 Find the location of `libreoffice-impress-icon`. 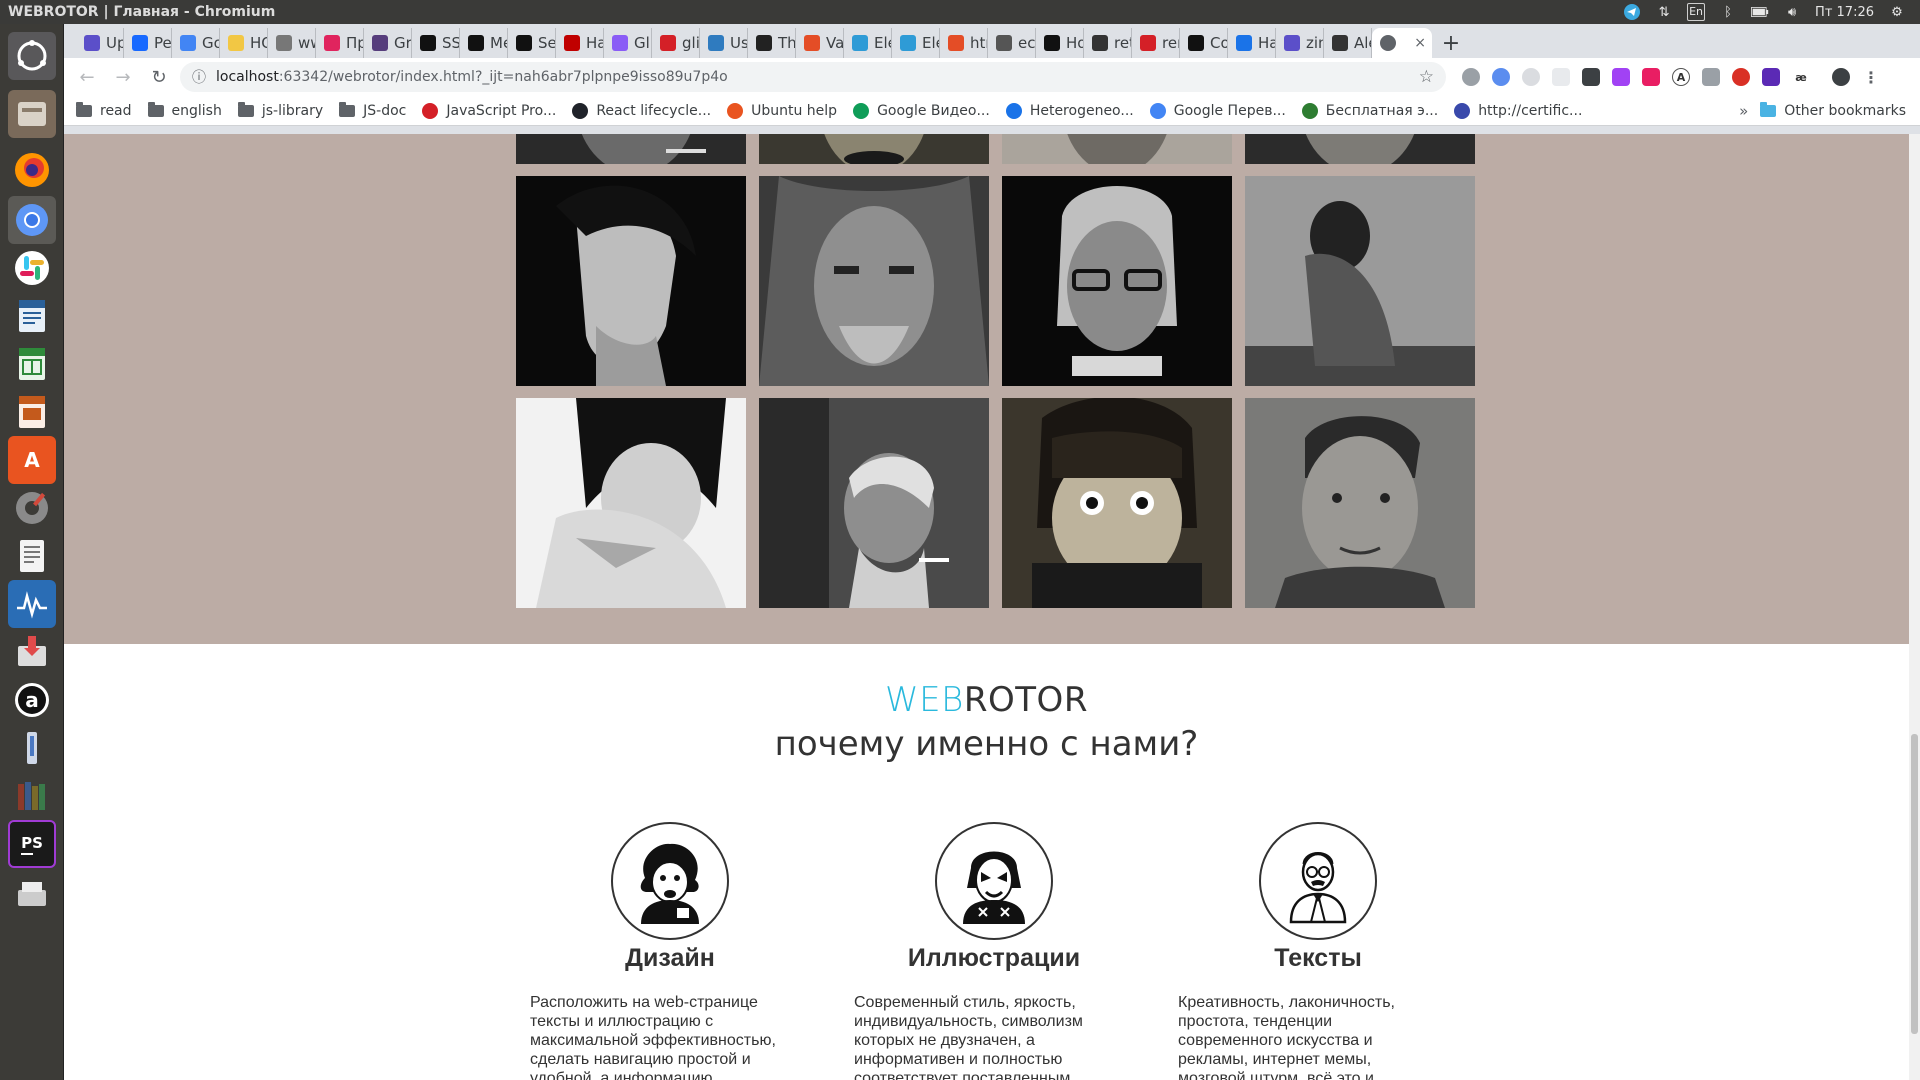

libreoffice-impress-icon is located at coordinates (32, 412).